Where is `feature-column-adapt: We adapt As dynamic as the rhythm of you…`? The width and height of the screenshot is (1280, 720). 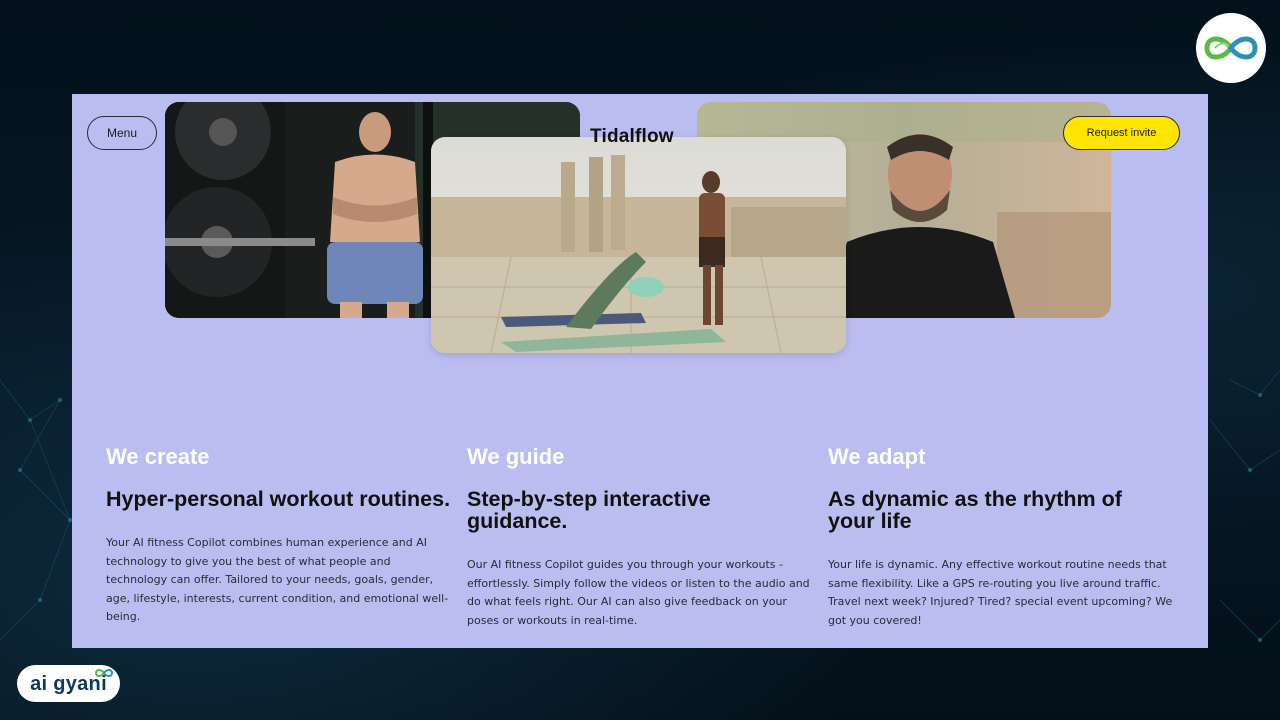
feature-column-adapt: We adapt As dynamic as the rhythm of you… is located at coordinates (1000, 537).